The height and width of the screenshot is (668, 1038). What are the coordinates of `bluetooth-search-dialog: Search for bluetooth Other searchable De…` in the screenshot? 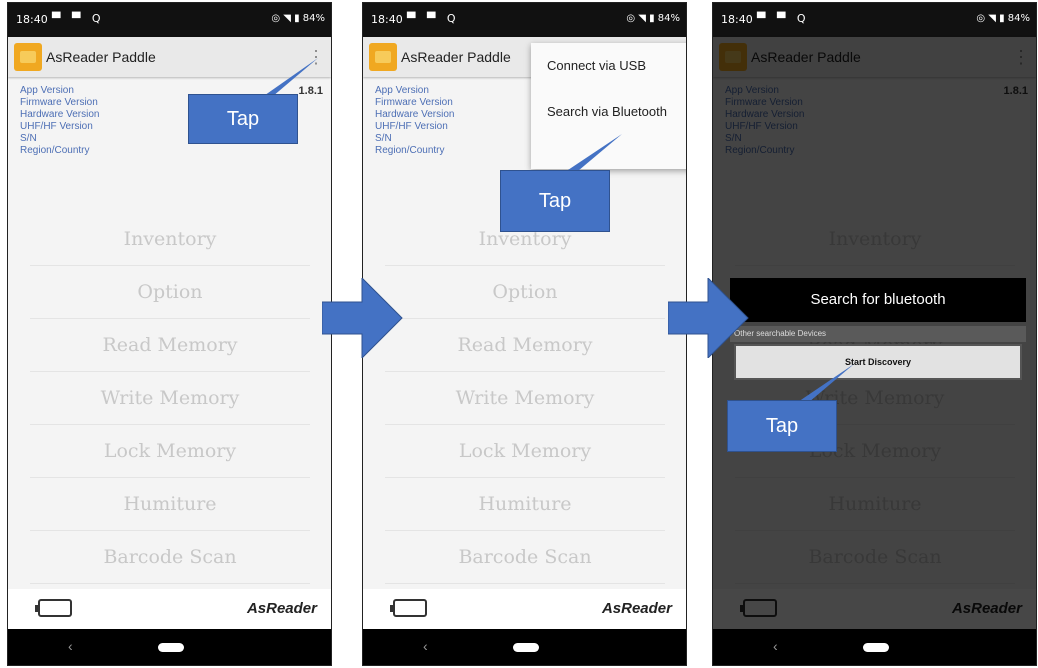 It's located at (878, 334).